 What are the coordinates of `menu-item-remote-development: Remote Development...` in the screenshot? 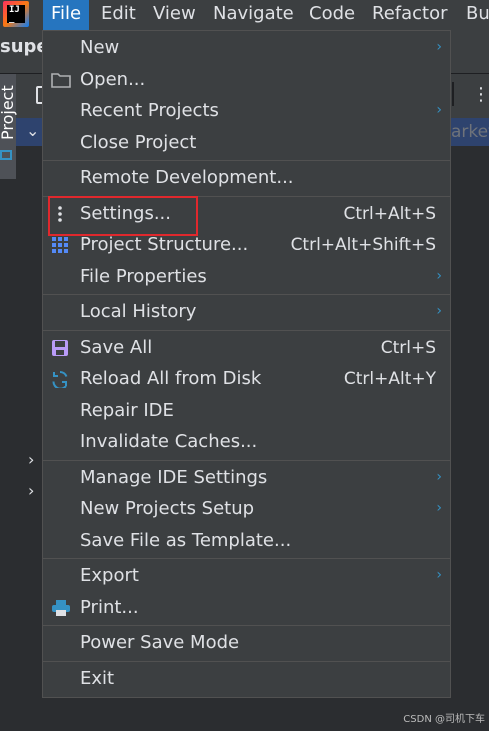 It's located at (246, 178).